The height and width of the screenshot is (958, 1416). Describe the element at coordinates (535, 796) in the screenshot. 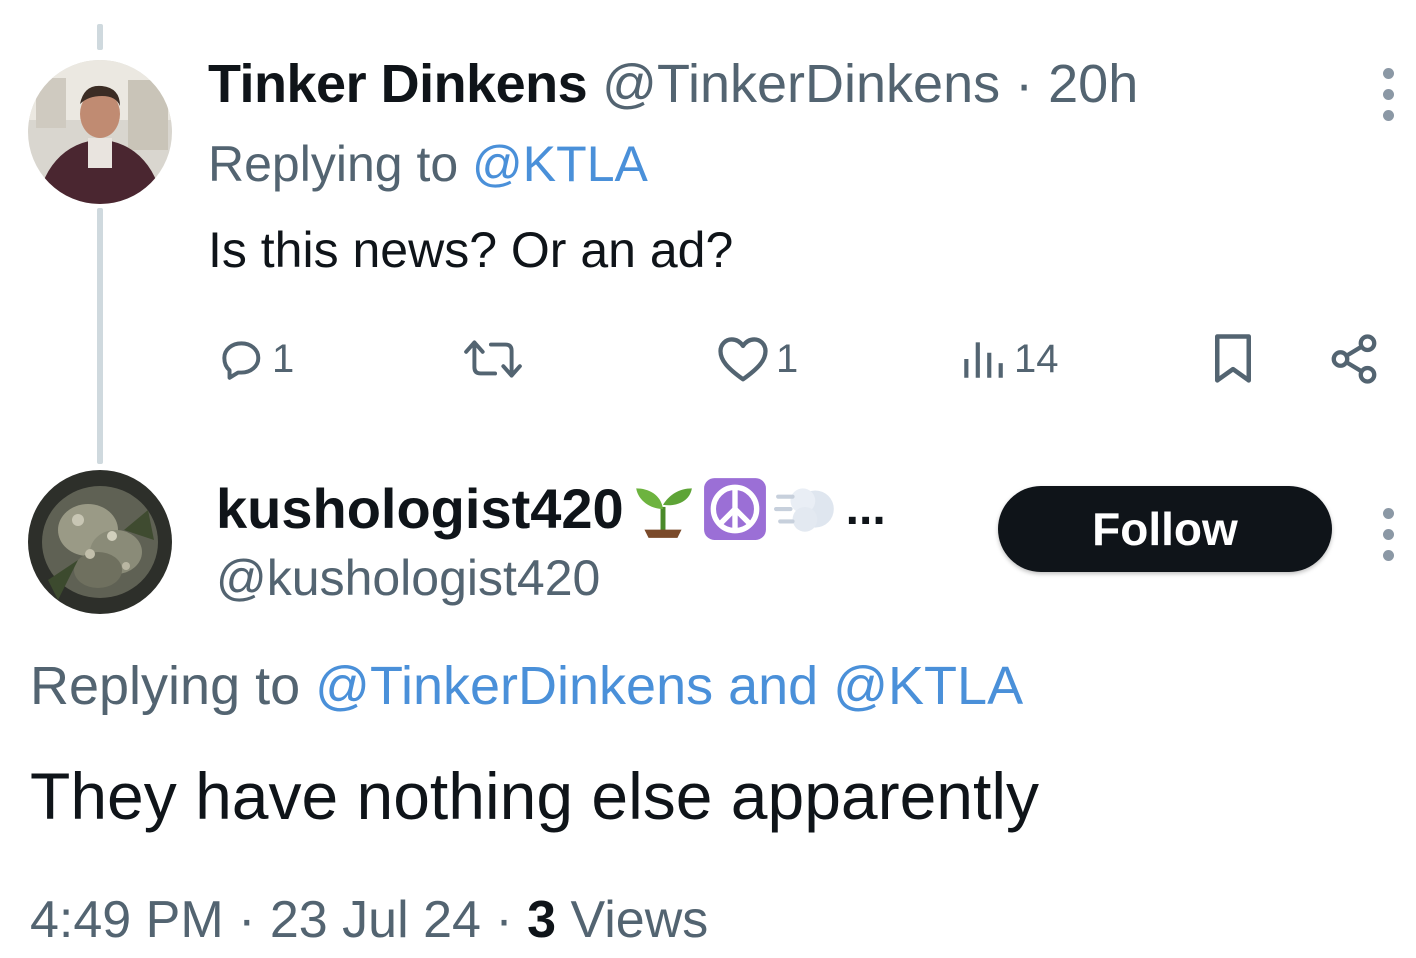

I see `tweet2-text: They have nothing else apparently` at that location.